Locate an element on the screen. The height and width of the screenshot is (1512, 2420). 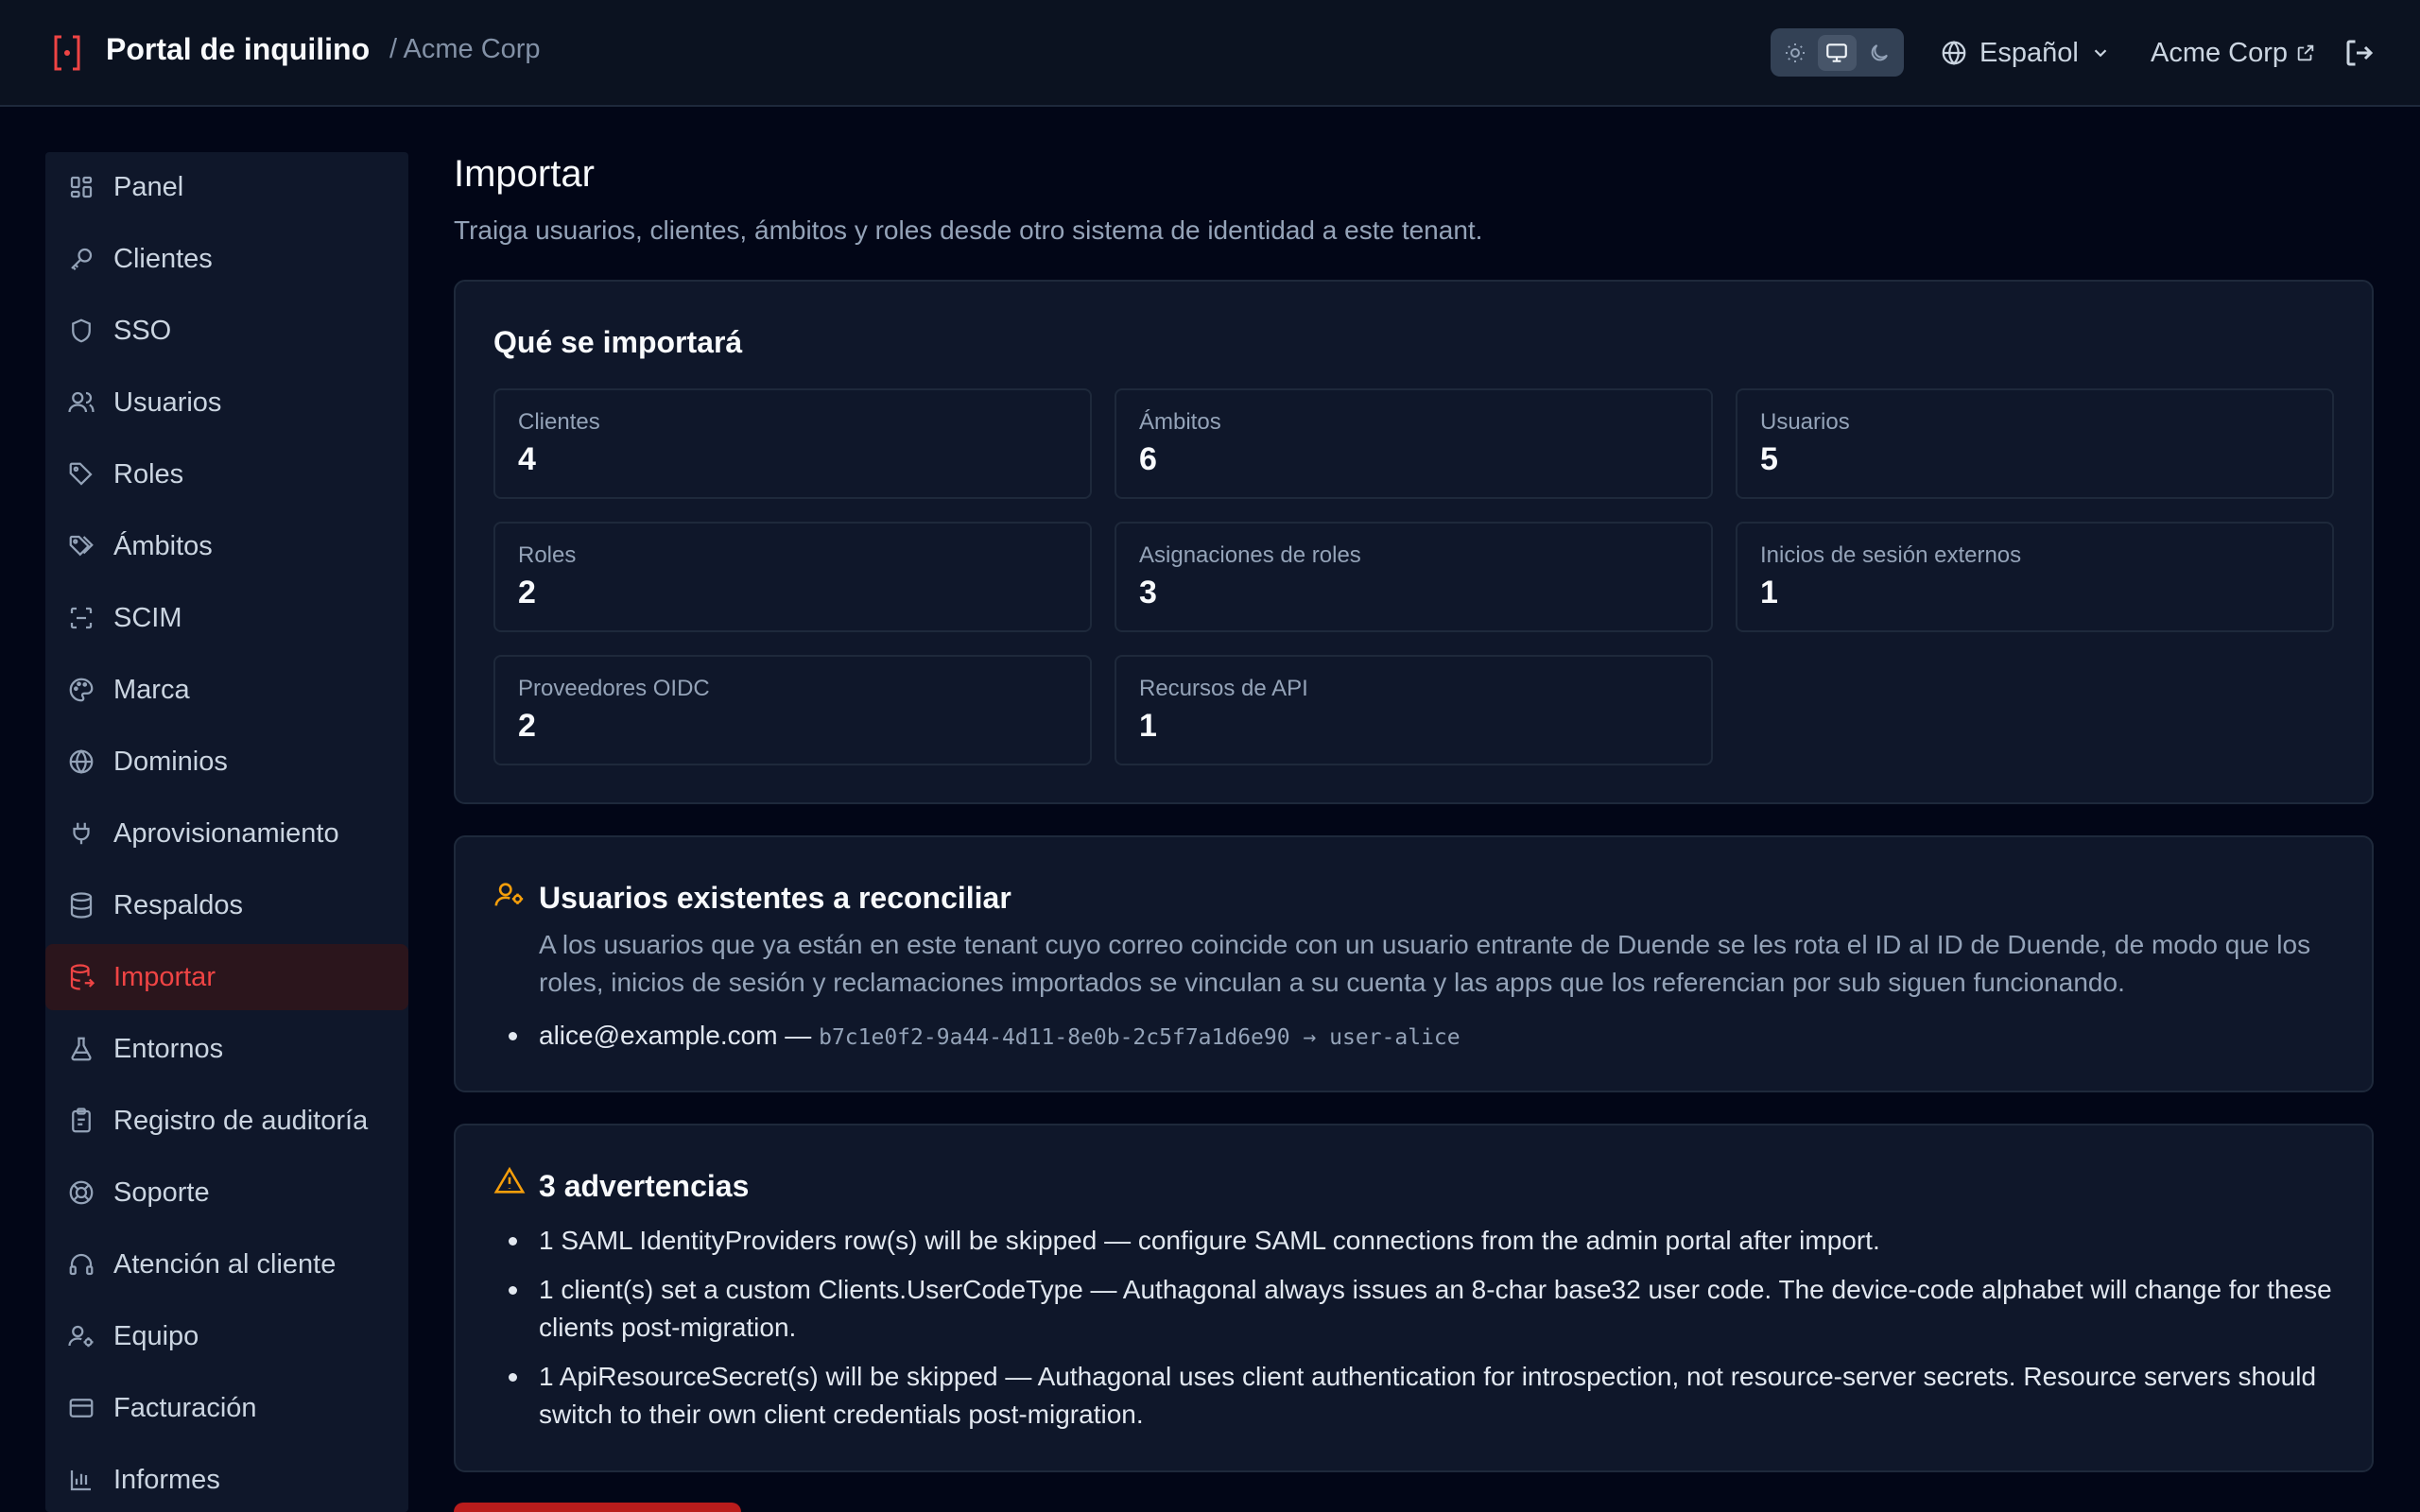
stat-label: Clientes is located at coordinates (559, 422).